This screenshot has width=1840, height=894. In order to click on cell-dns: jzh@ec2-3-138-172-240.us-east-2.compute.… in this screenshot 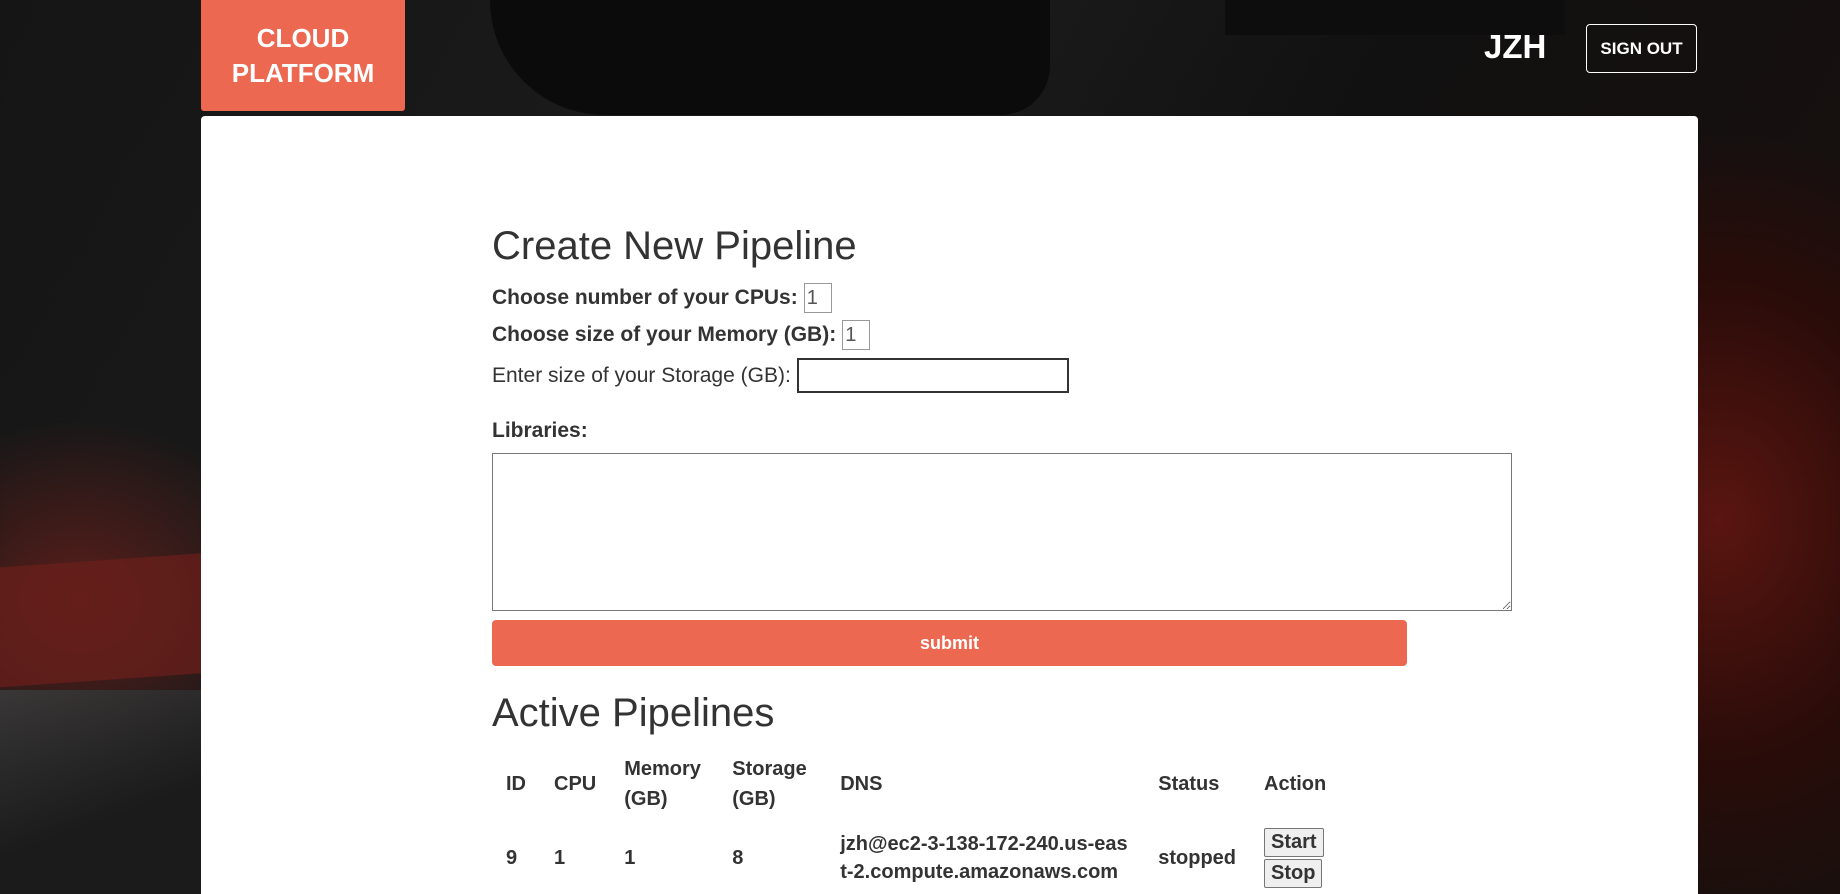, I will do `click(984, 858)`.